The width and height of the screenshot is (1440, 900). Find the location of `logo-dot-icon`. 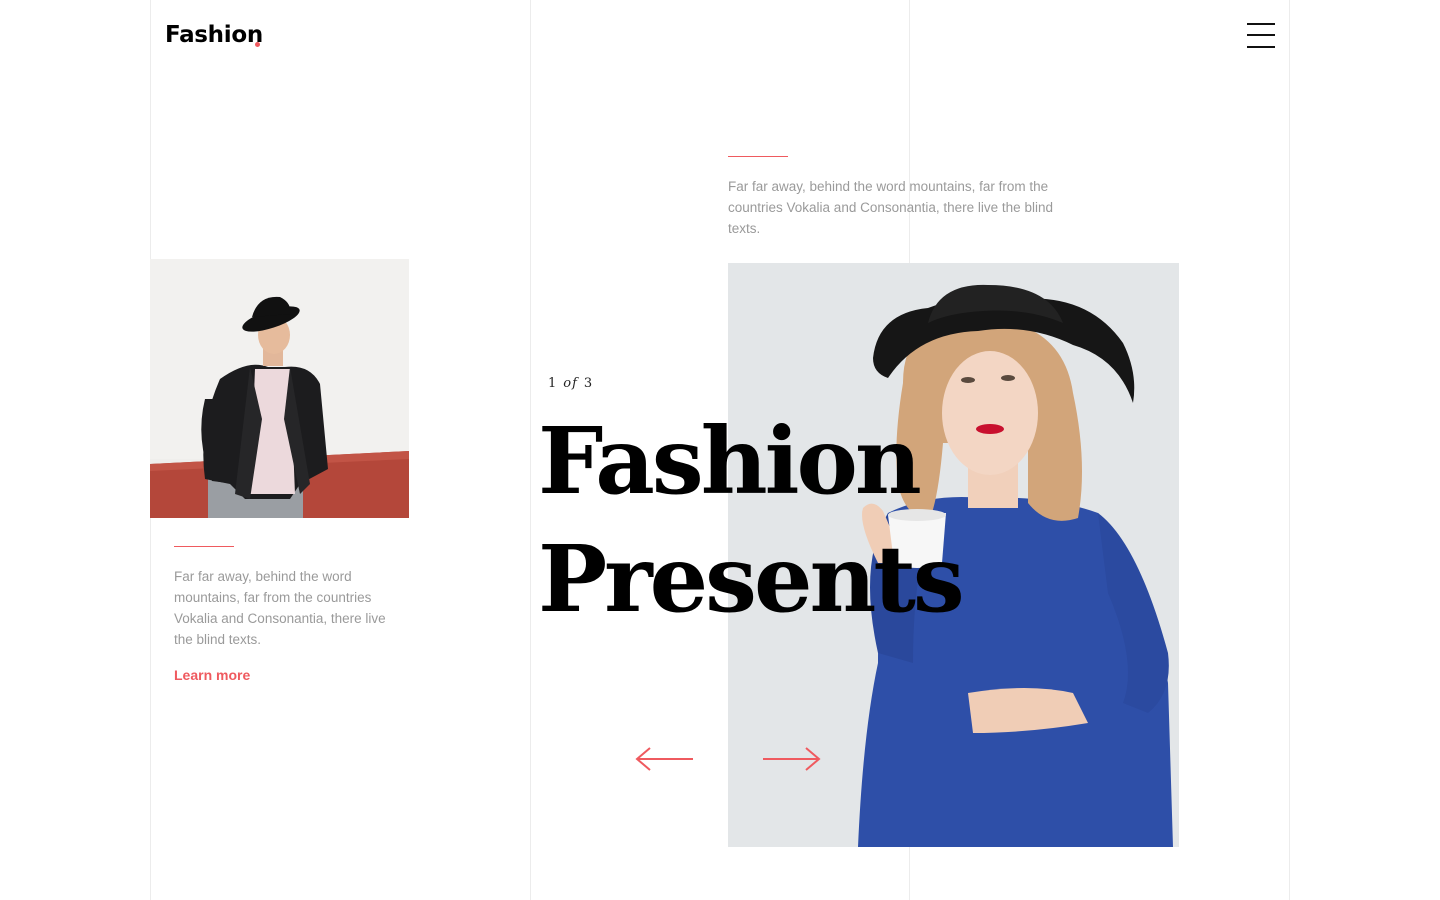

logo-dot-icon is located at coordinates (257, 44).